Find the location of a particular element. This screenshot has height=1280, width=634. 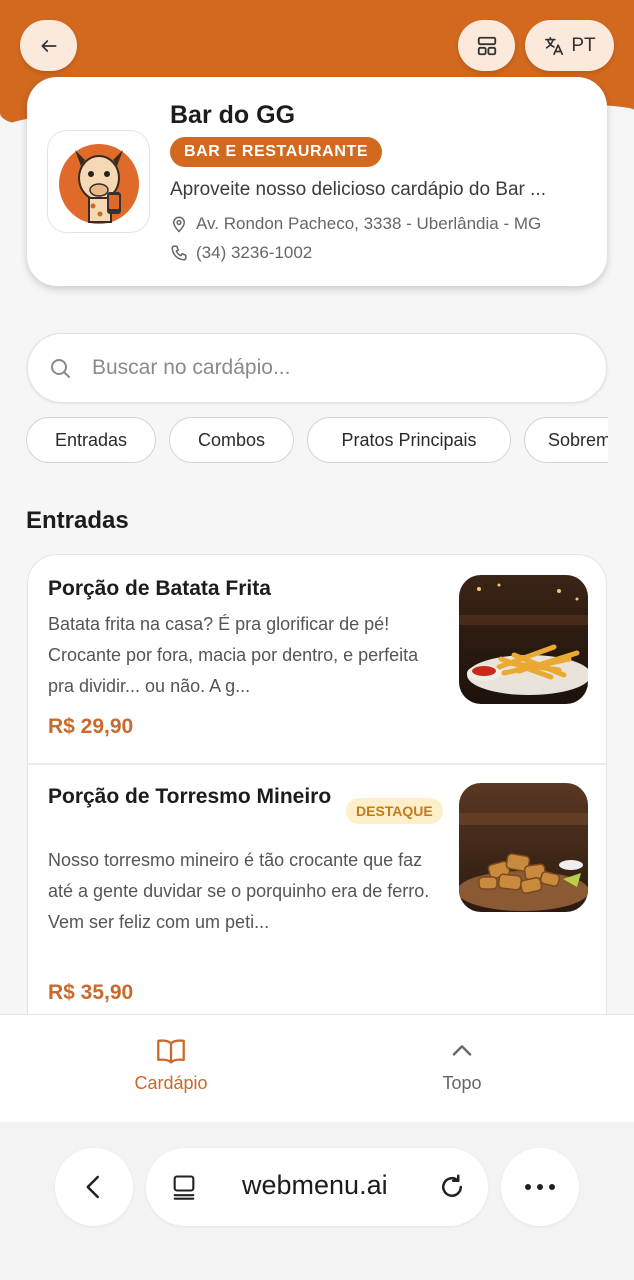

phone-icon is located at coordinates (179, 253).